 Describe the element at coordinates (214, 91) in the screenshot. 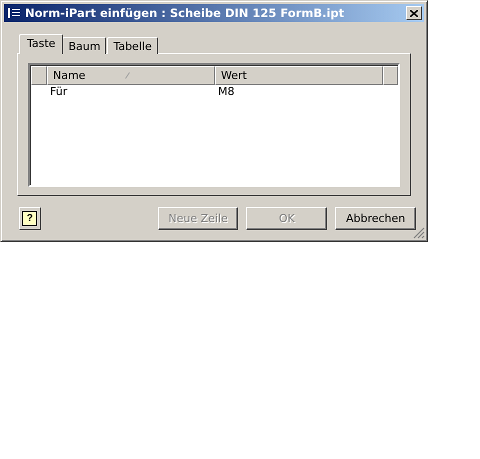

I see `list-row: Für M8` at that location.